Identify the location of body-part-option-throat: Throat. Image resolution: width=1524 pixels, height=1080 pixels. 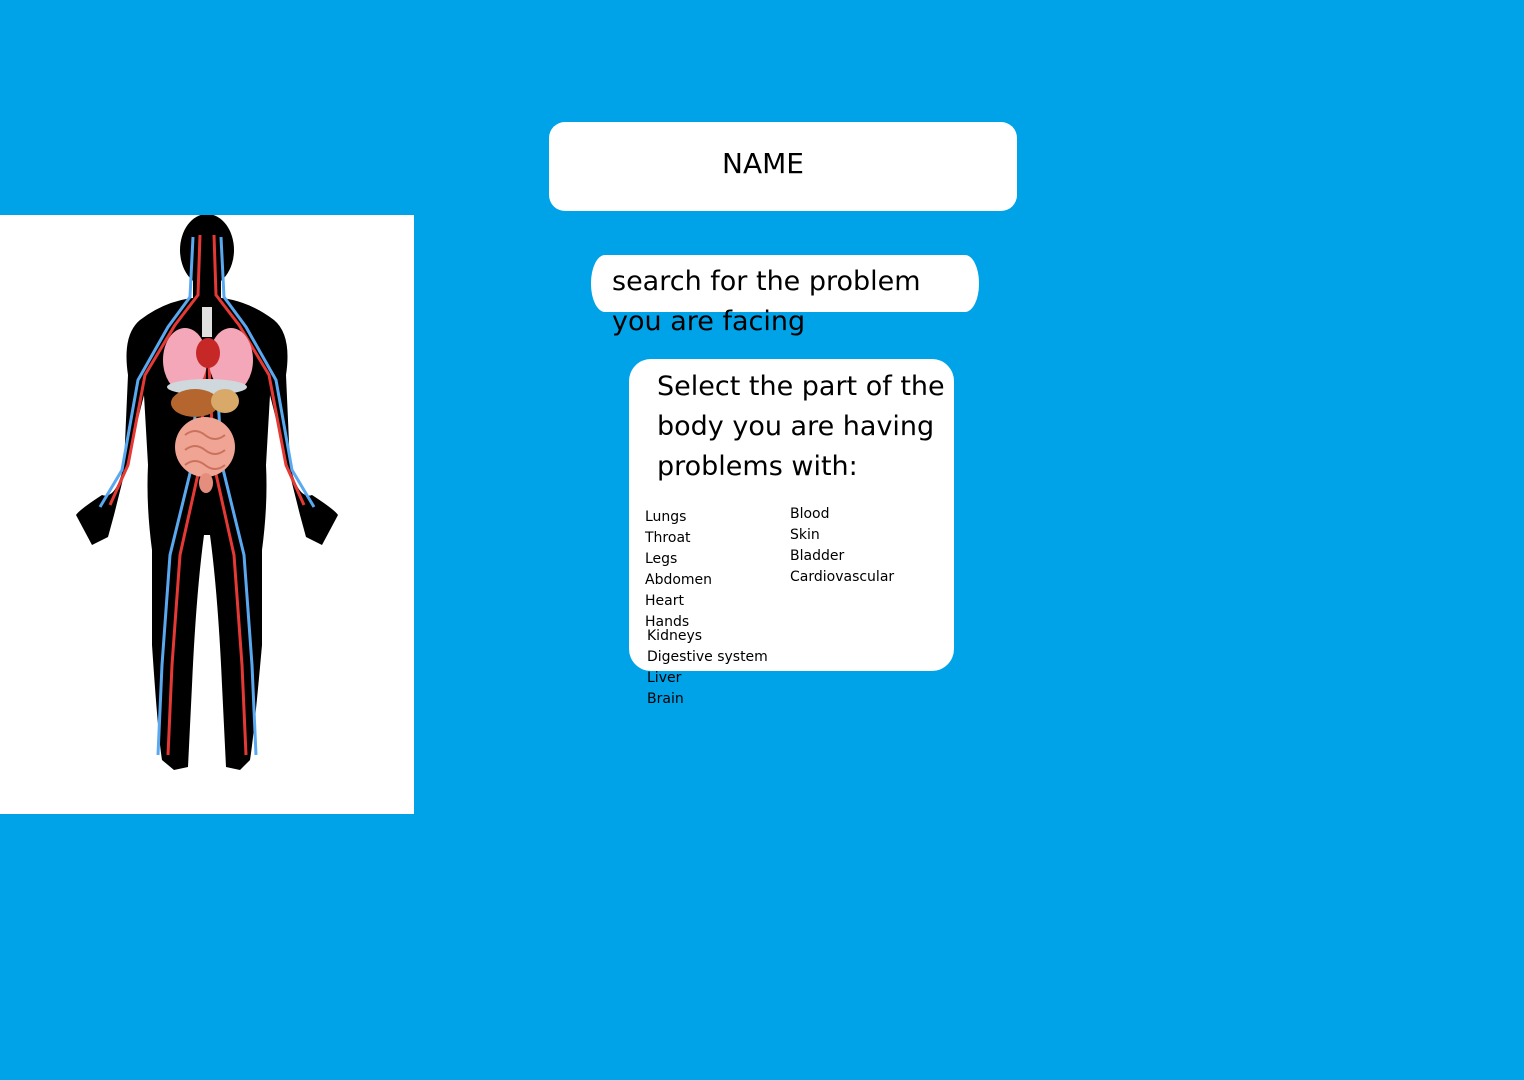
(678, 538).